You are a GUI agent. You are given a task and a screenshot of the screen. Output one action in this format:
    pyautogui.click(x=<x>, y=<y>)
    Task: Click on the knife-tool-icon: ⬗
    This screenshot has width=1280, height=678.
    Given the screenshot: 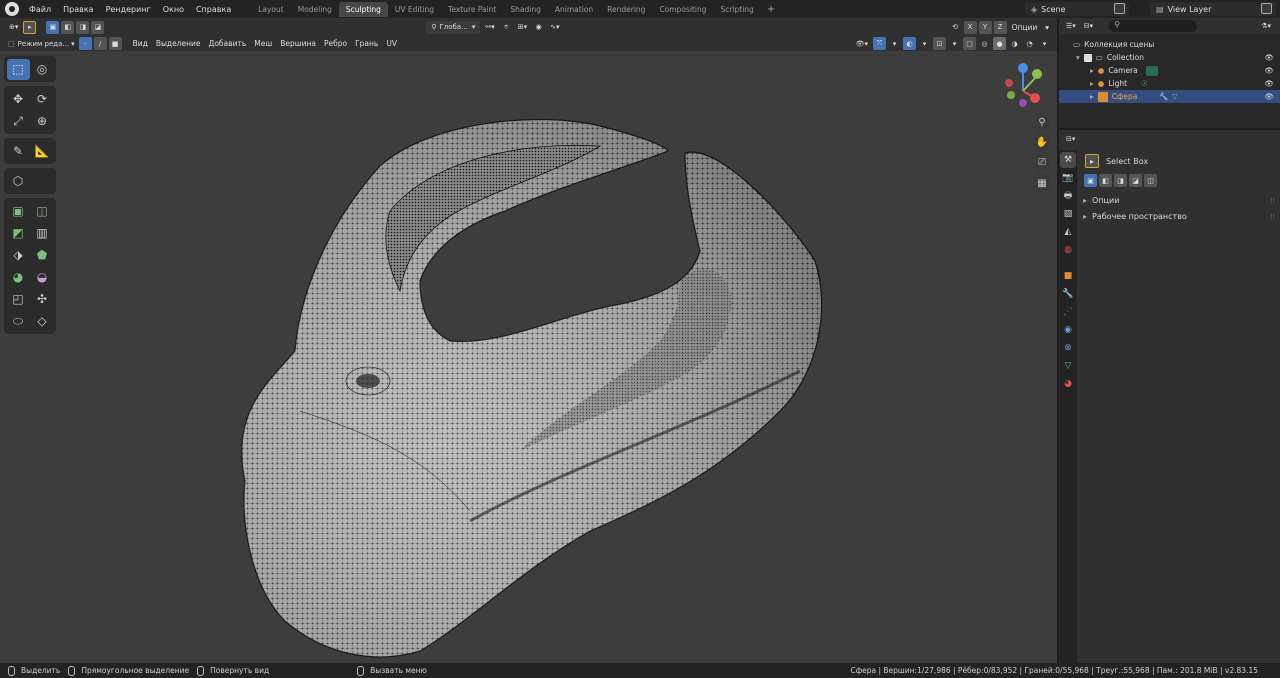 What is the action you would take?
    pyautogui.click(x=18, y=255)
    